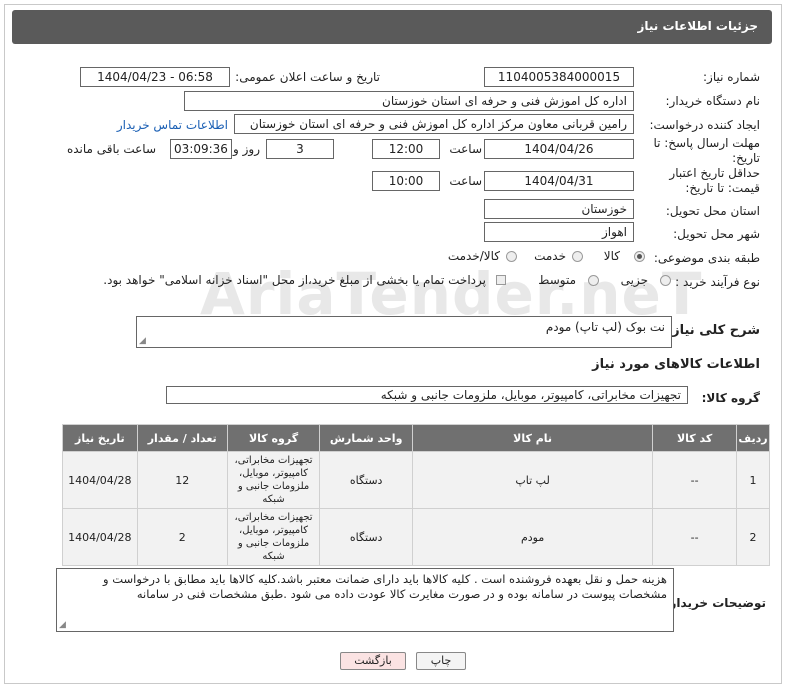 Image resolution: width=788 pixels, height=688 pixels. I want to click on goods-group-label: گروه کالا:, so click(730, 398).